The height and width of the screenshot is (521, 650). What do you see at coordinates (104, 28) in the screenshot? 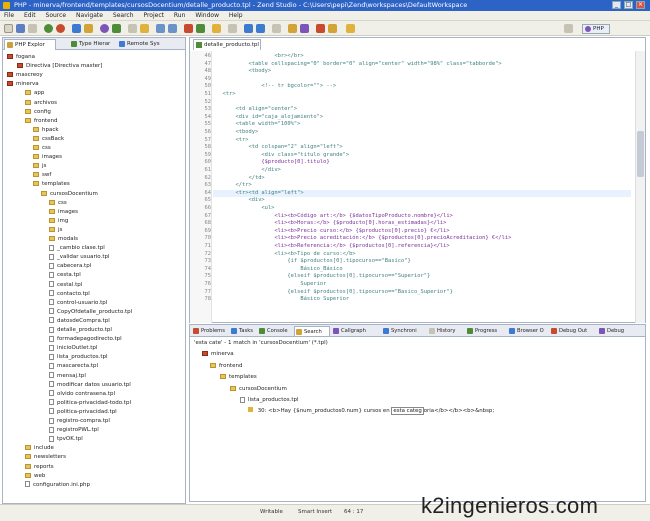
I see `php-icon` at bounding box center [104, 28].